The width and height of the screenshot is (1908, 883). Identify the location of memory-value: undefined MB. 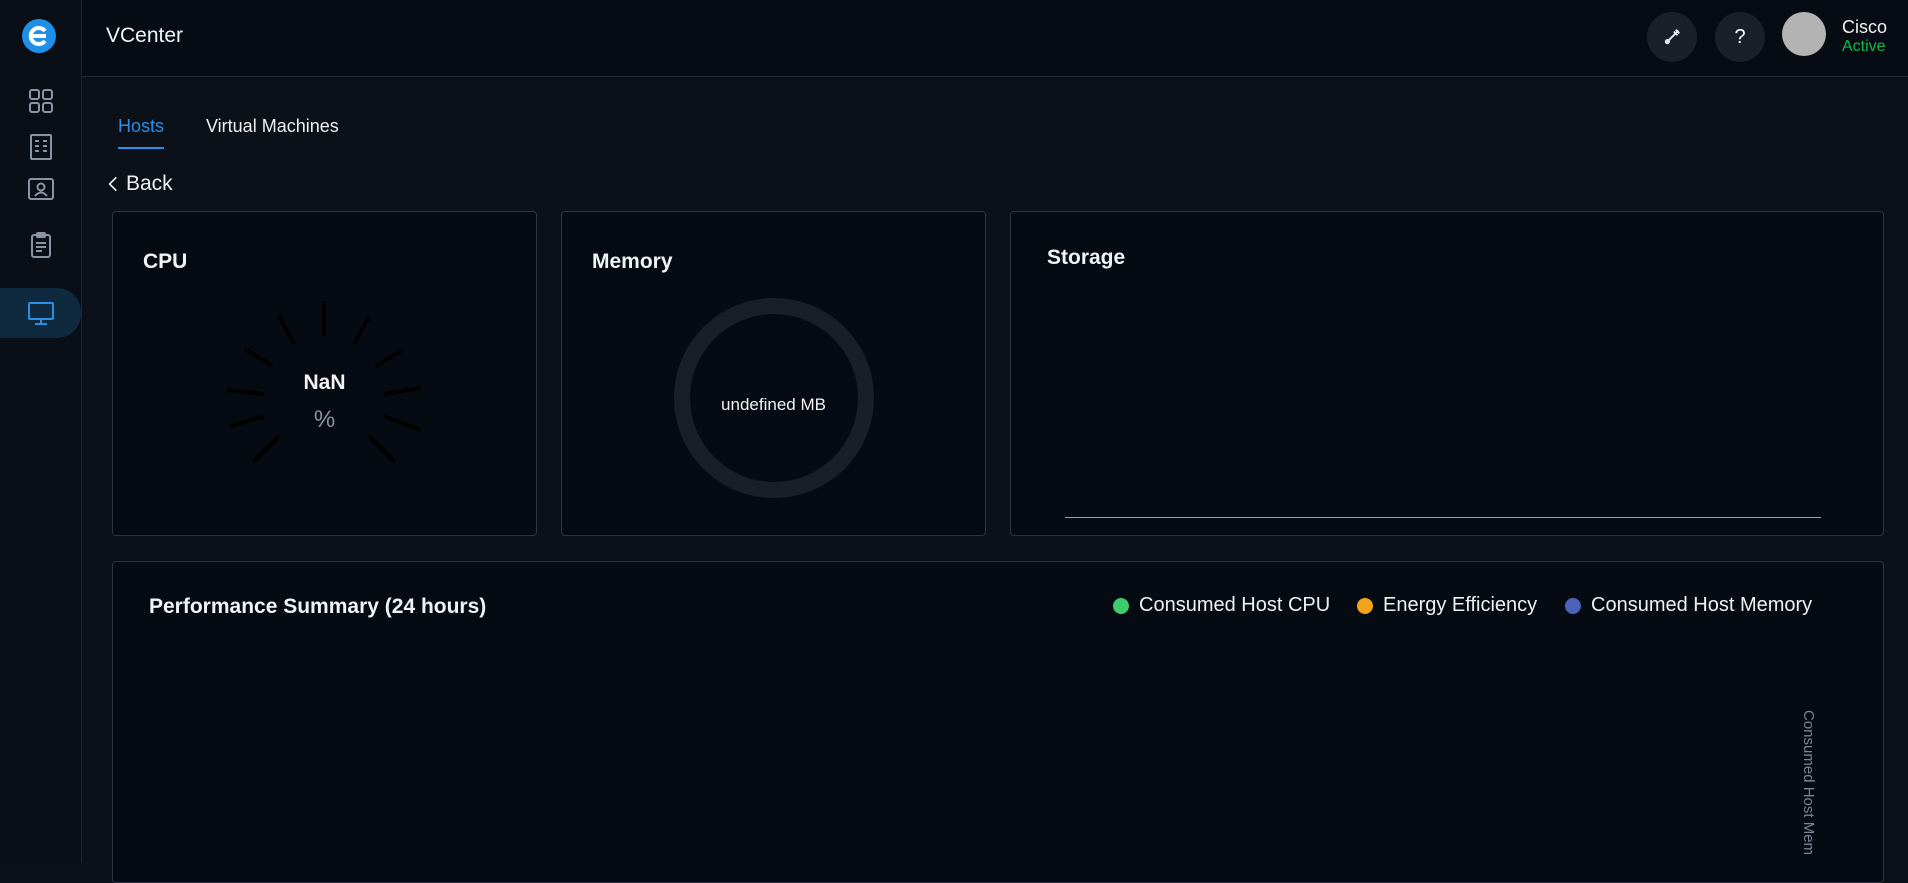
(773, 404).